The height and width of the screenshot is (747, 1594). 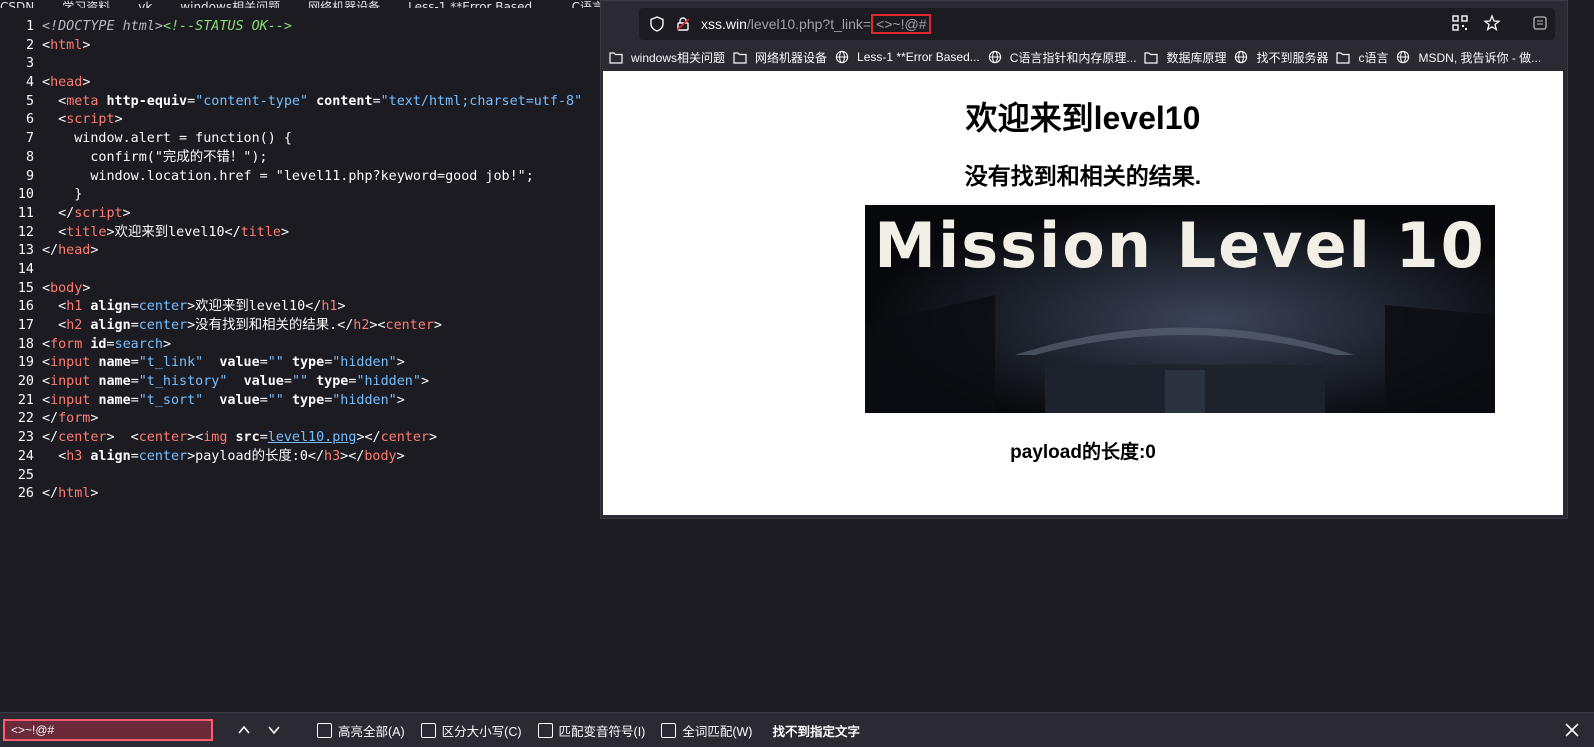 What do you see at coordinates (1196, 57) in the screenshot?
I see `bookmark-label: 数据库原理` at bounding box center [1196, 57].